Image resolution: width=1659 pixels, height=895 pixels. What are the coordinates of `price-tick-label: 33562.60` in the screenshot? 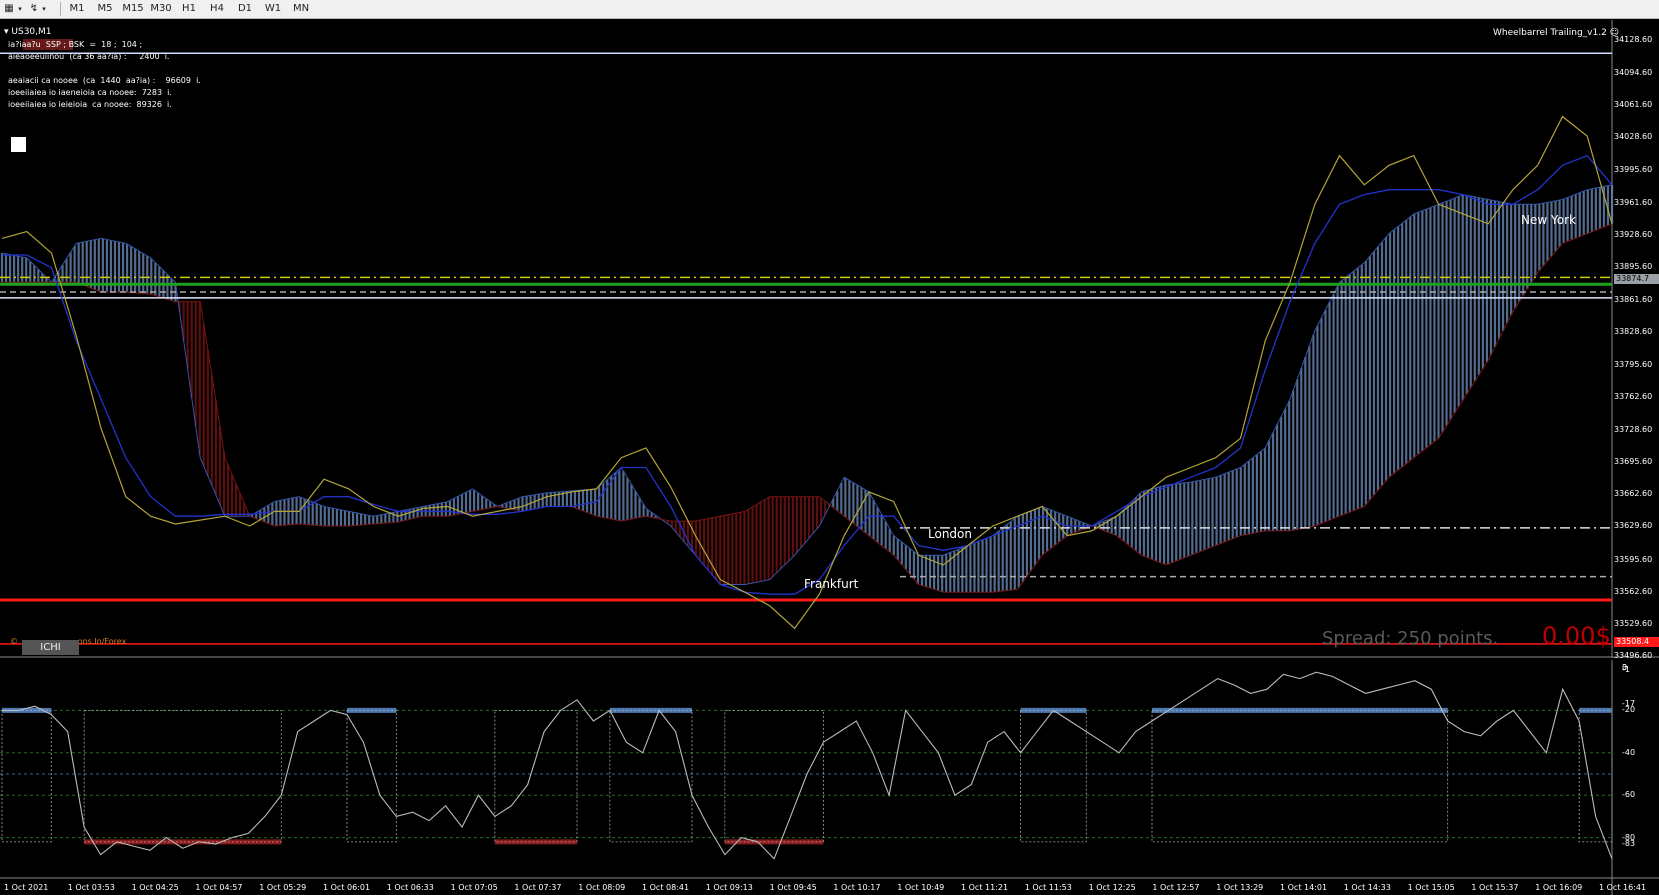 It's located at (1633, 591).